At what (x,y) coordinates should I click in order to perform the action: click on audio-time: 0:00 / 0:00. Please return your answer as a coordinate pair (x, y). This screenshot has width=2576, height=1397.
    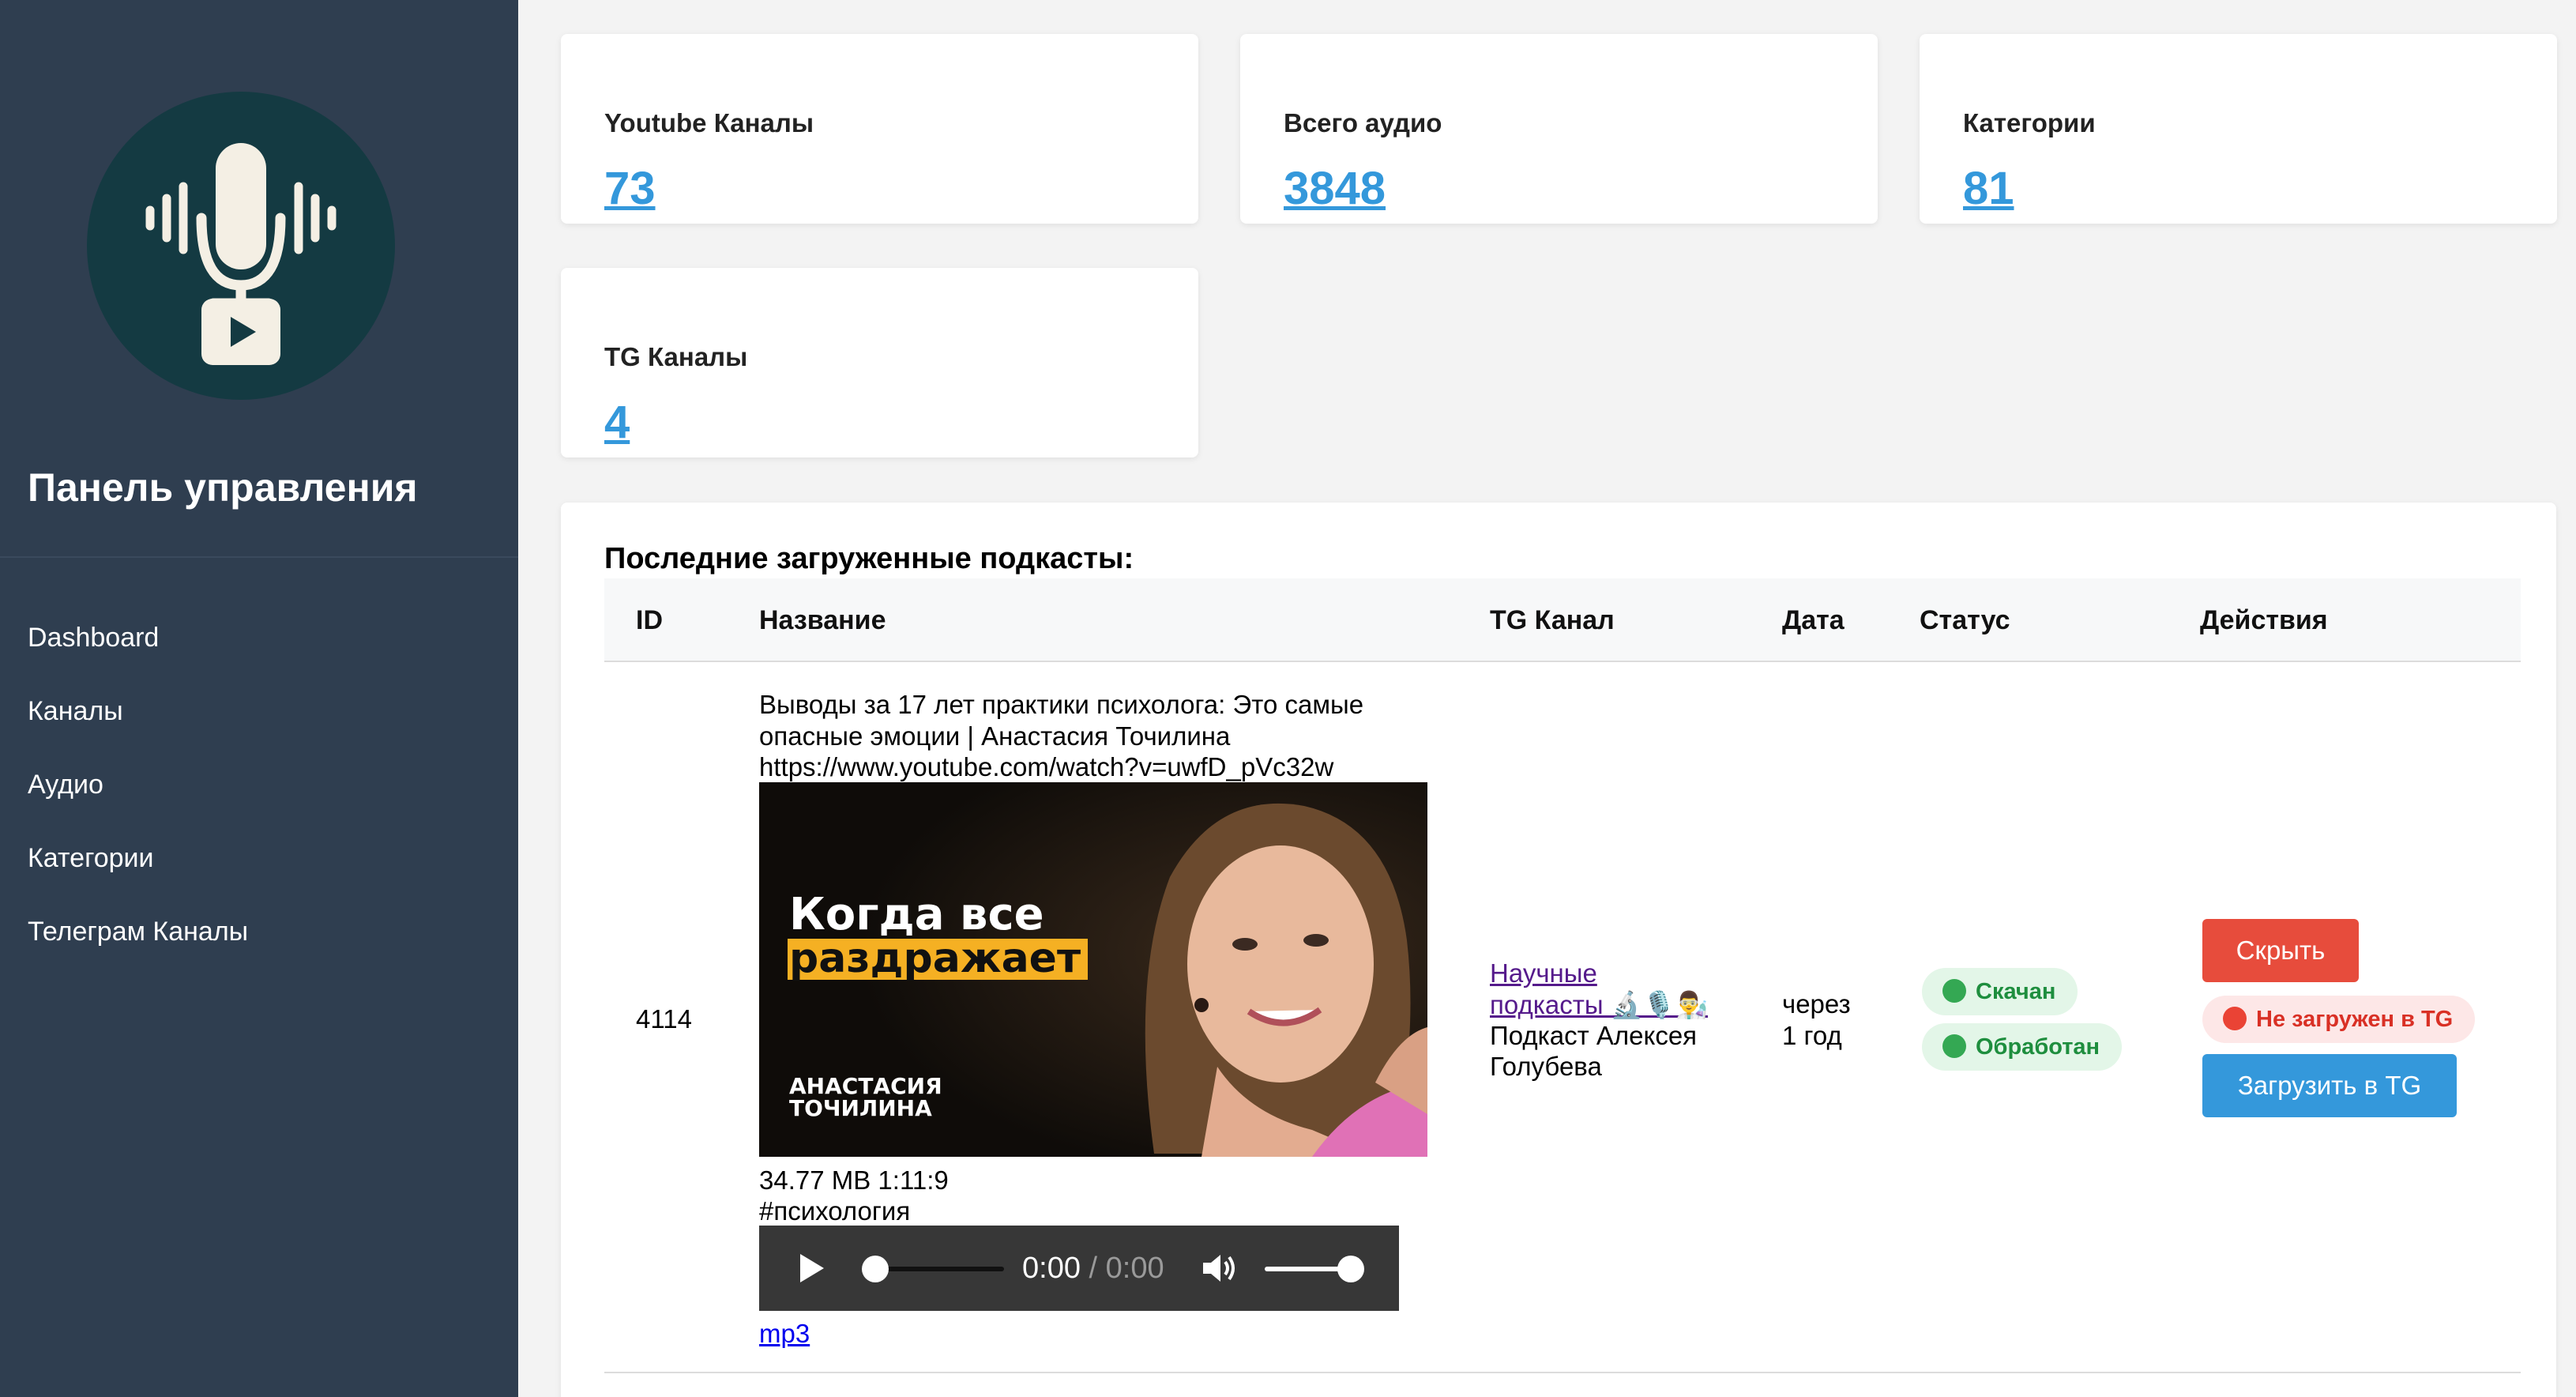
    Looking at the image, I should click on (1093, 1268).